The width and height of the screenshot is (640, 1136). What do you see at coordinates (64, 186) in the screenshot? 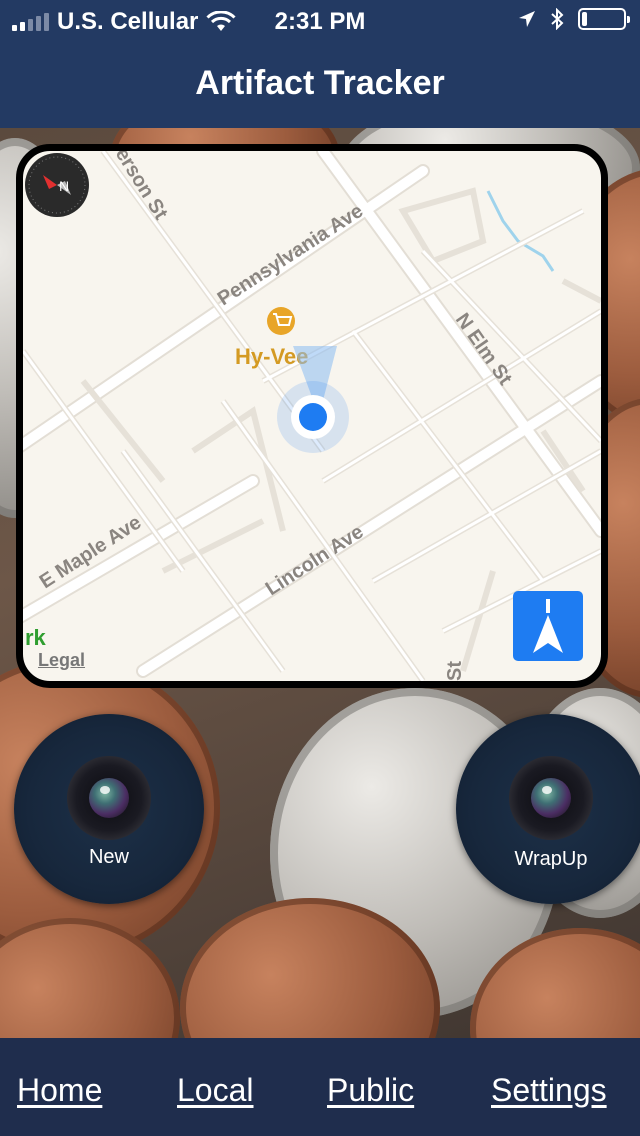
I see `compass-label: N` at bounding box center [64, 186].